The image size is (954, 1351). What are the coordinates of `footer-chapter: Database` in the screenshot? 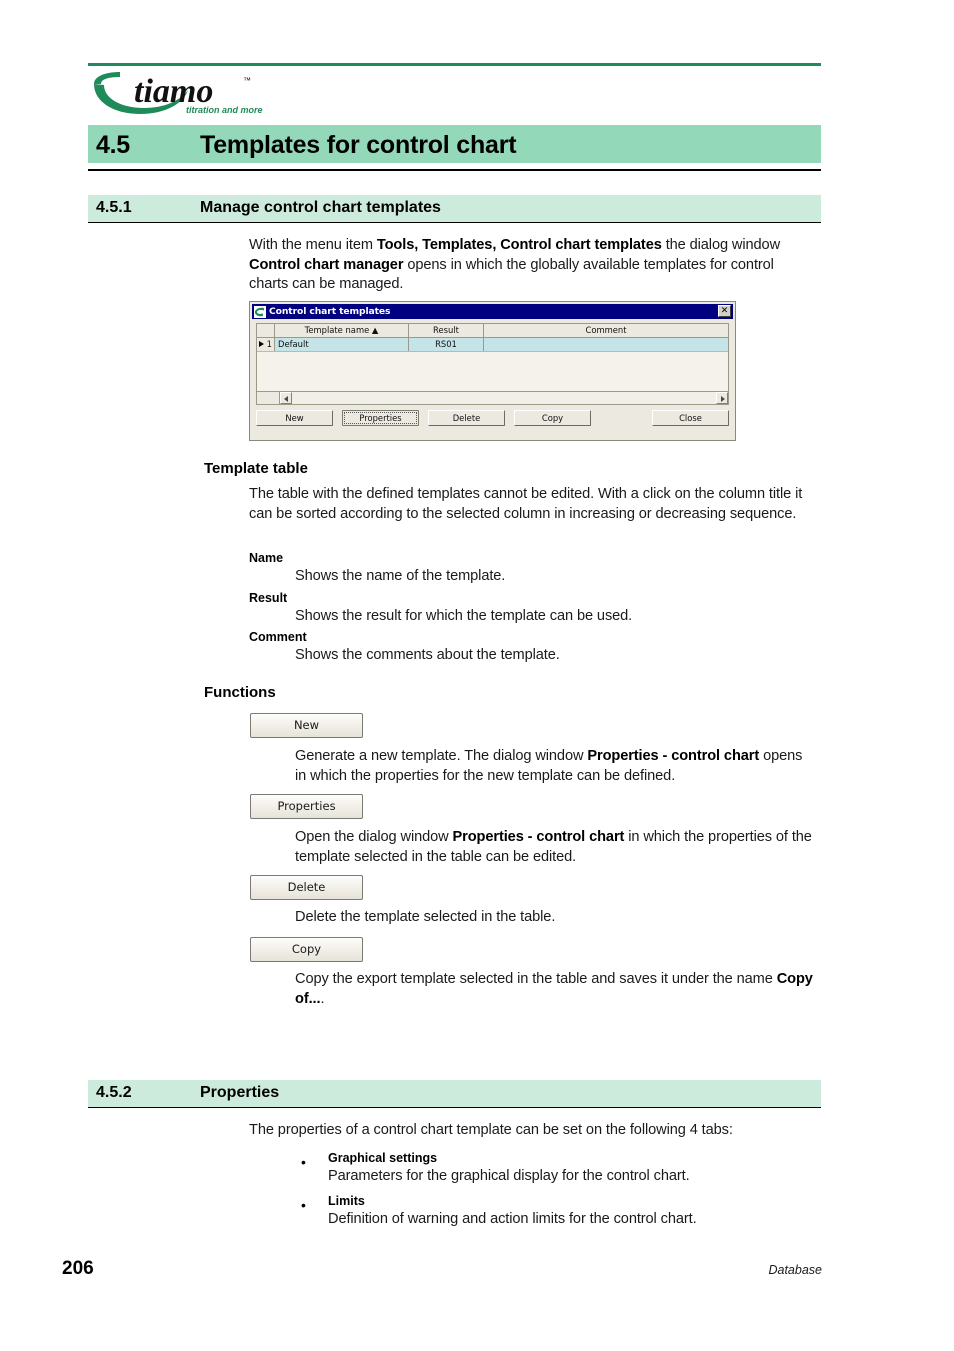 It's located at (795, 1270).